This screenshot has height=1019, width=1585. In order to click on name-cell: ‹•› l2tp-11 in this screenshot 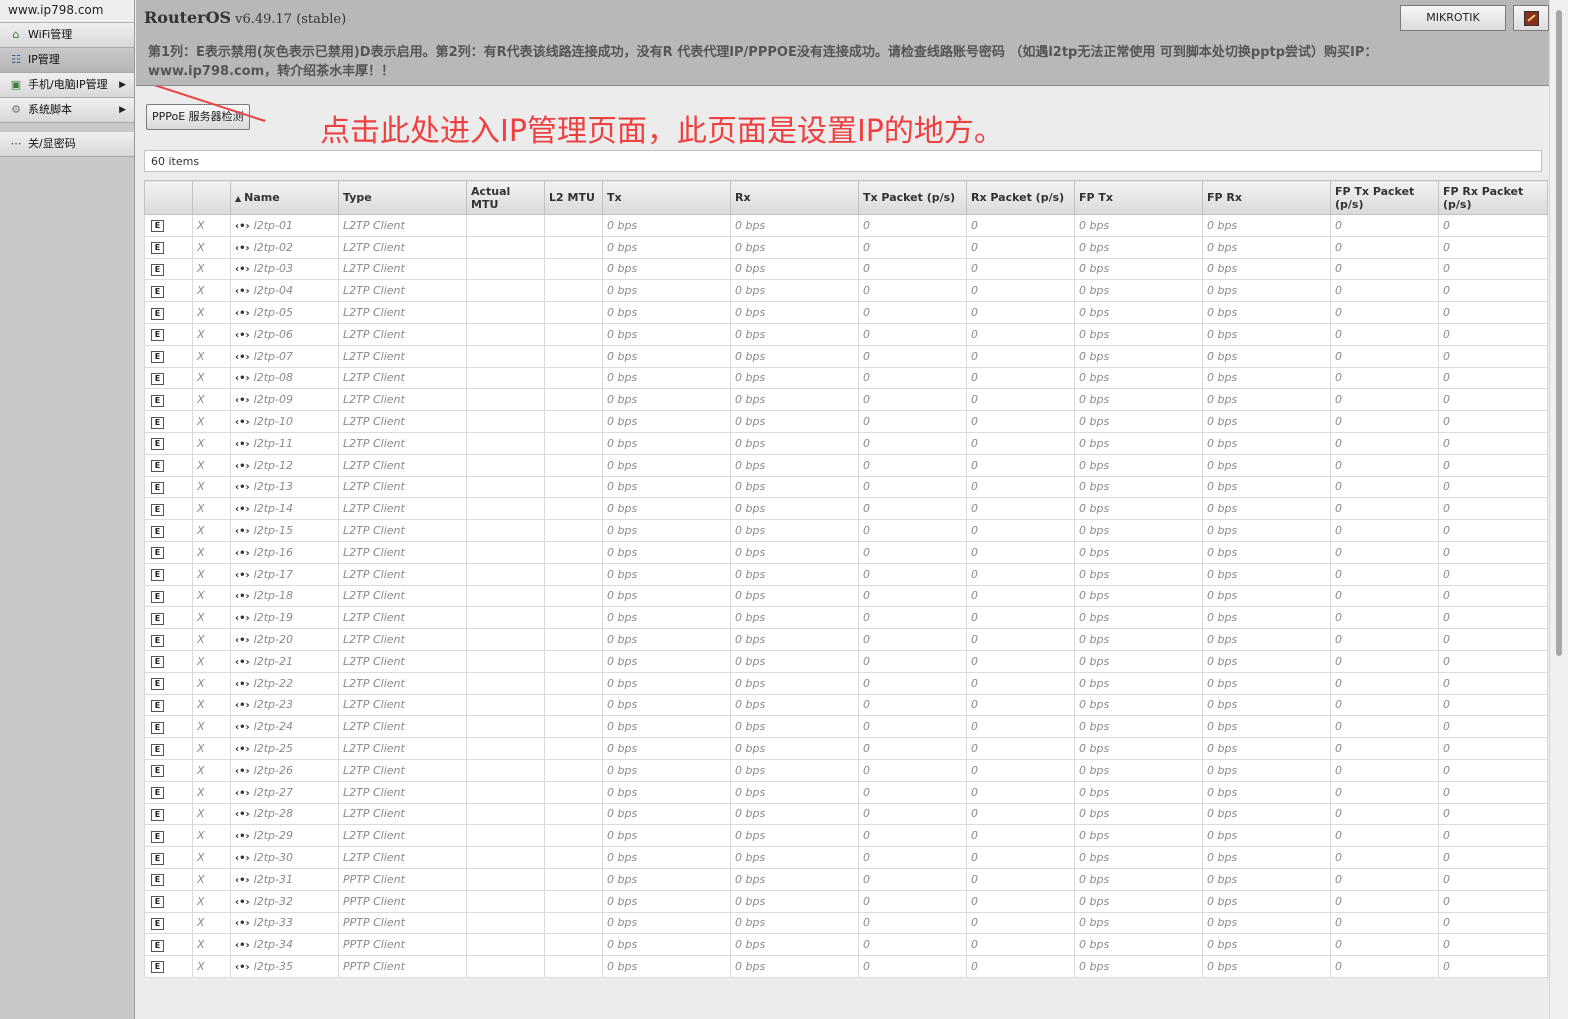, I will do `click(284, 443)`.